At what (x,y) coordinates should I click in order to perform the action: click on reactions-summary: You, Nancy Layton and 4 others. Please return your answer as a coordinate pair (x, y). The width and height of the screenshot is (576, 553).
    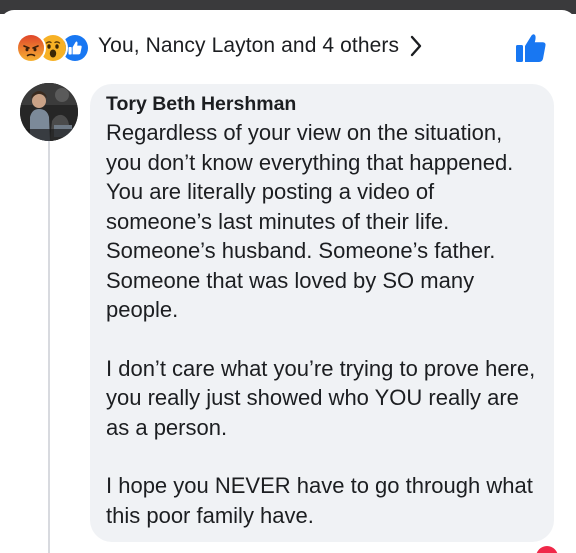
    Looking at the image, I should click on (219, 46).